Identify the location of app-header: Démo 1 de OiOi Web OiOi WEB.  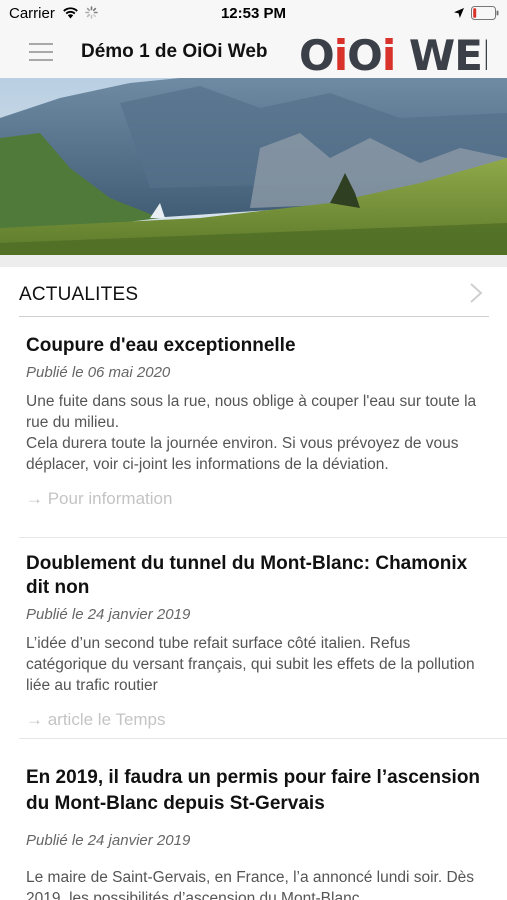
(253, 53).